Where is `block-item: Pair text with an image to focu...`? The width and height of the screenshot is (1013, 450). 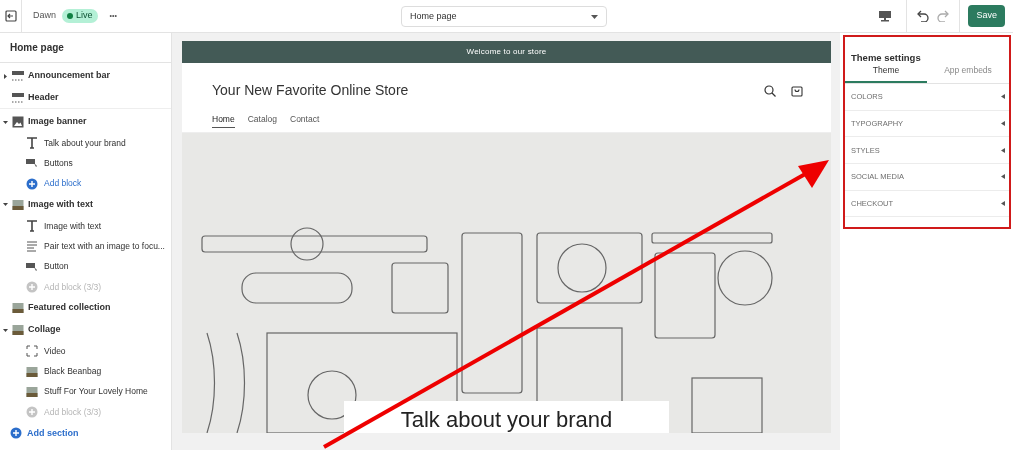 block-item: Pair text with an image to focu... is located at coordinates (104, 246).